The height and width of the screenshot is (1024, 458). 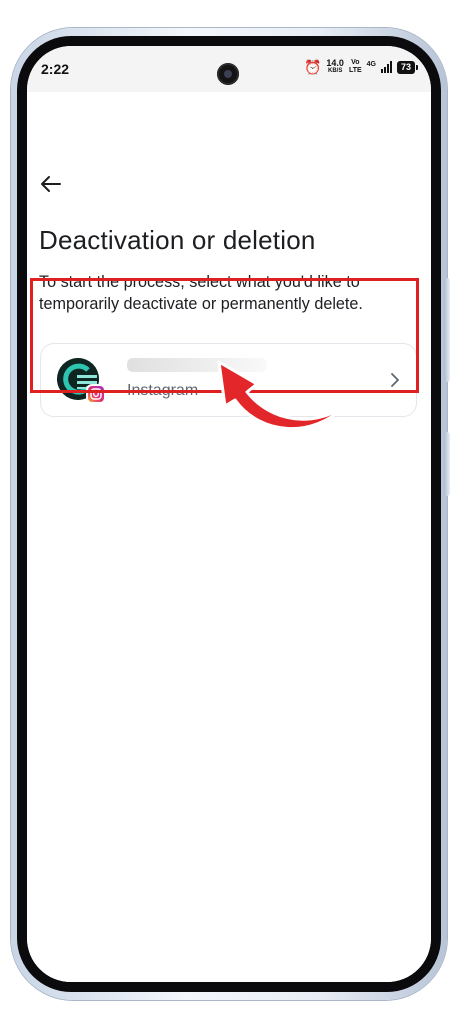 I want to click on volume-button, so click(x=447, y=330).